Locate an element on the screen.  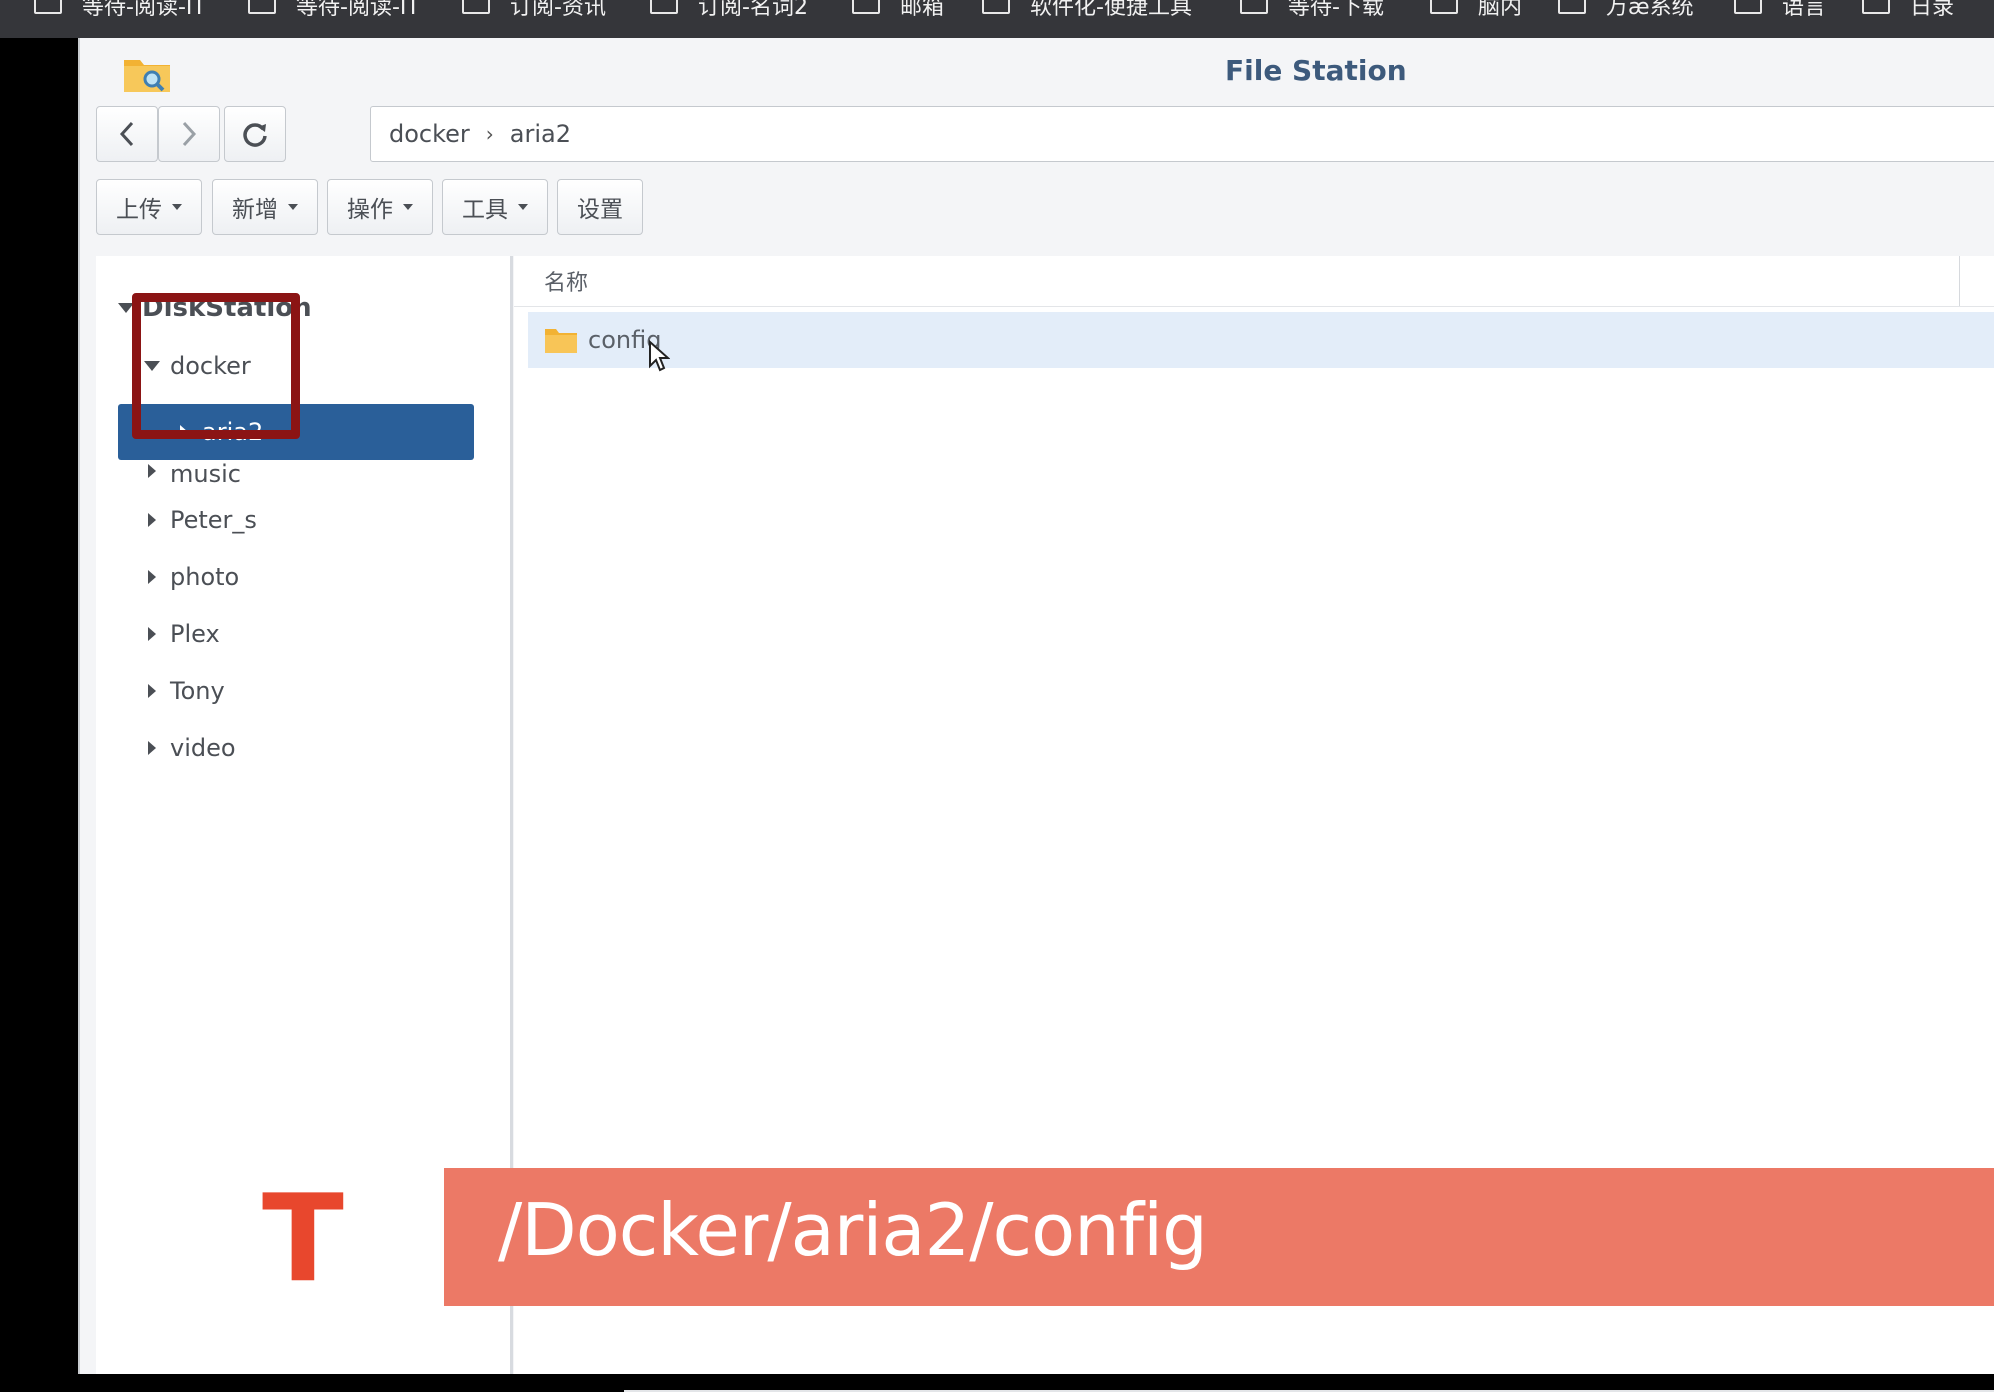
back-button is located at coordinates (127, 134).